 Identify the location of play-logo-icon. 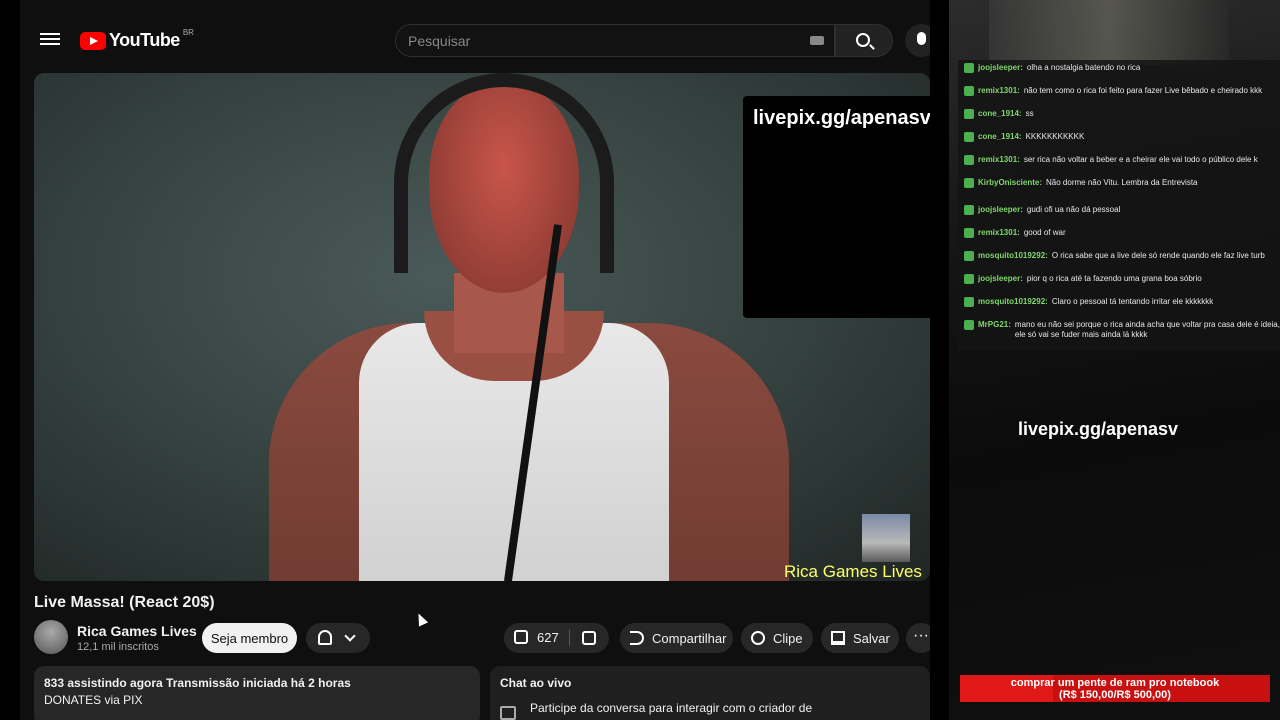
(93, 40).